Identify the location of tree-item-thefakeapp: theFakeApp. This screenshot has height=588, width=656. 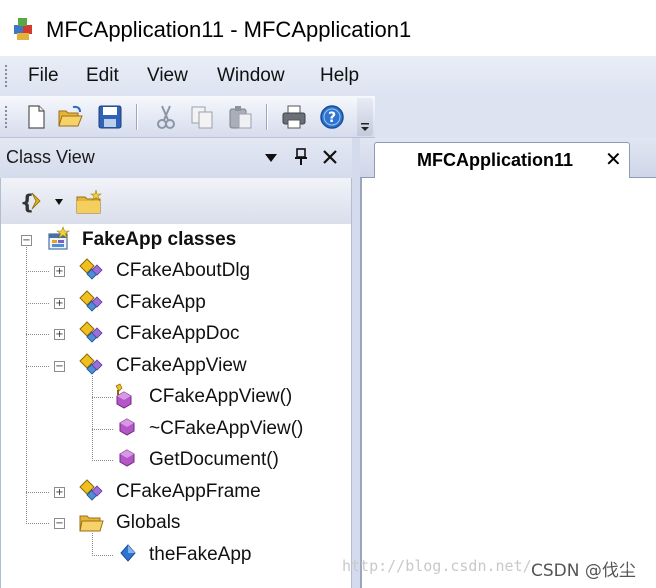
(200, 555).